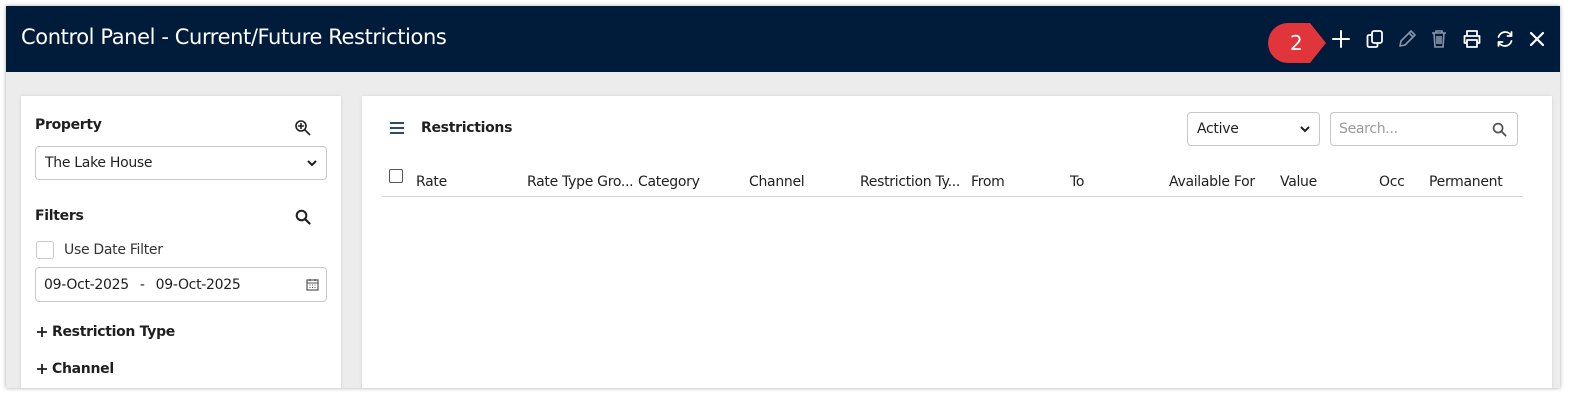  What do you see at coordinates (952, 196) in the screenshot?
I see `table-header-divider` at bounding box center [952, 196].